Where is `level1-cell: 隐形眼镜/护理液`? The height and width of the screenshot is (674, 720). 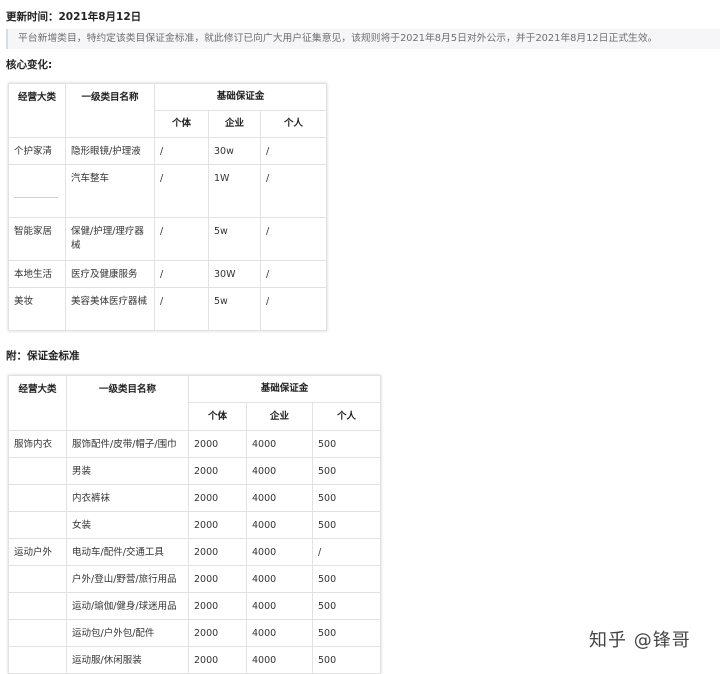 level1-cell: 隐形眼镜/护理液 is located at coordinates (110, 151).